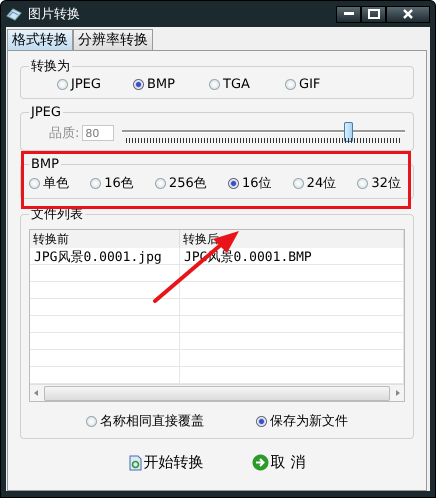 Image resolution: width=436 pixels, height=498 pixels. What do you see at coordinates (257, 183) in the screenshot?
I see `radio-label: 16位` at bounding box center [257, 183].